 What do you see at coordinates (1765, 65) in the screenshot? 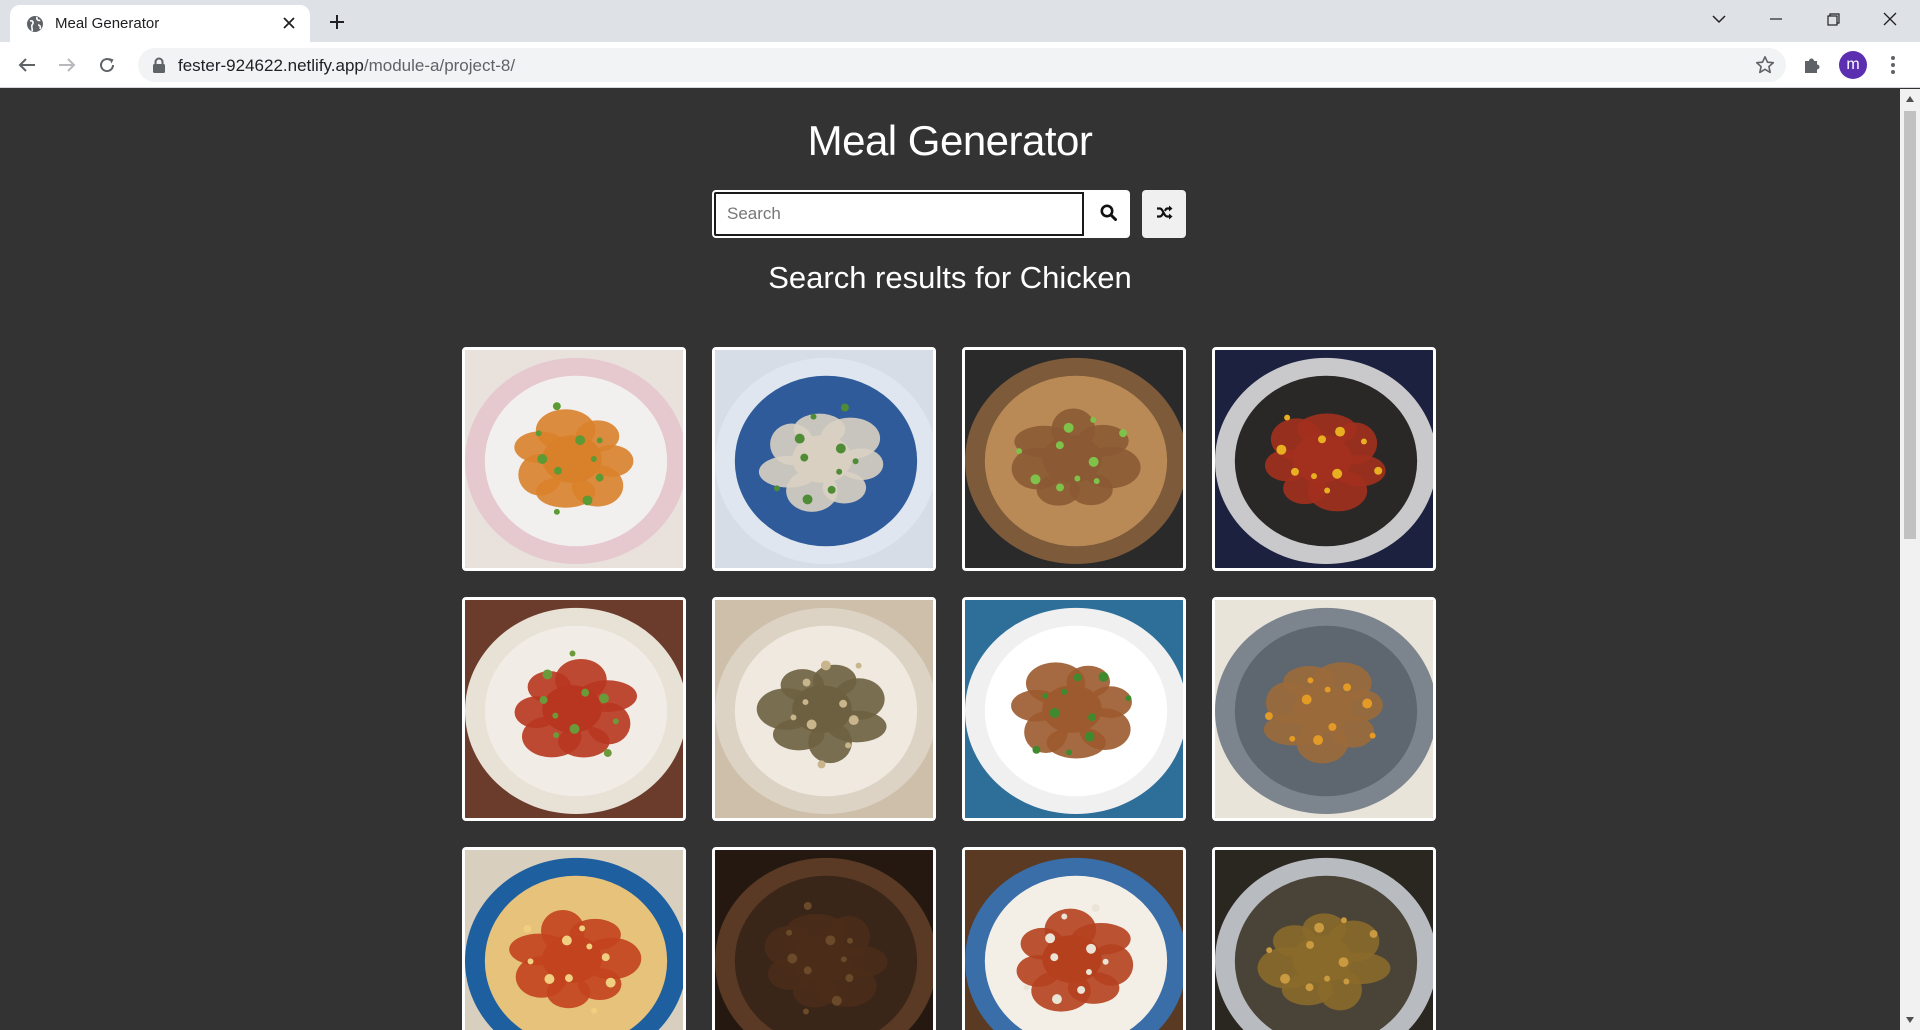
I see `bookmark-star-icon` at bounding box center [1765, 65].